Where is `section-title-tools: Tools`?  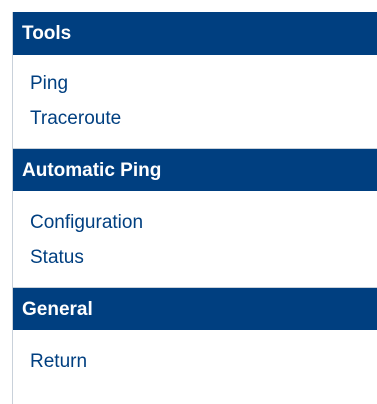 section-title-tools: Tools is located at coordinates (47, 33).